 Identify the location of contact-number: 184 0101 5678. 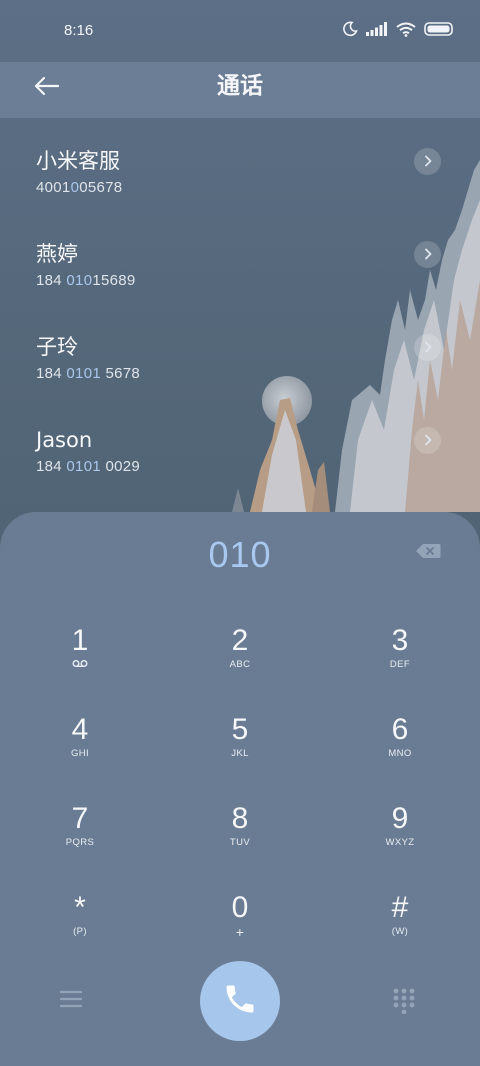
(88, 374).